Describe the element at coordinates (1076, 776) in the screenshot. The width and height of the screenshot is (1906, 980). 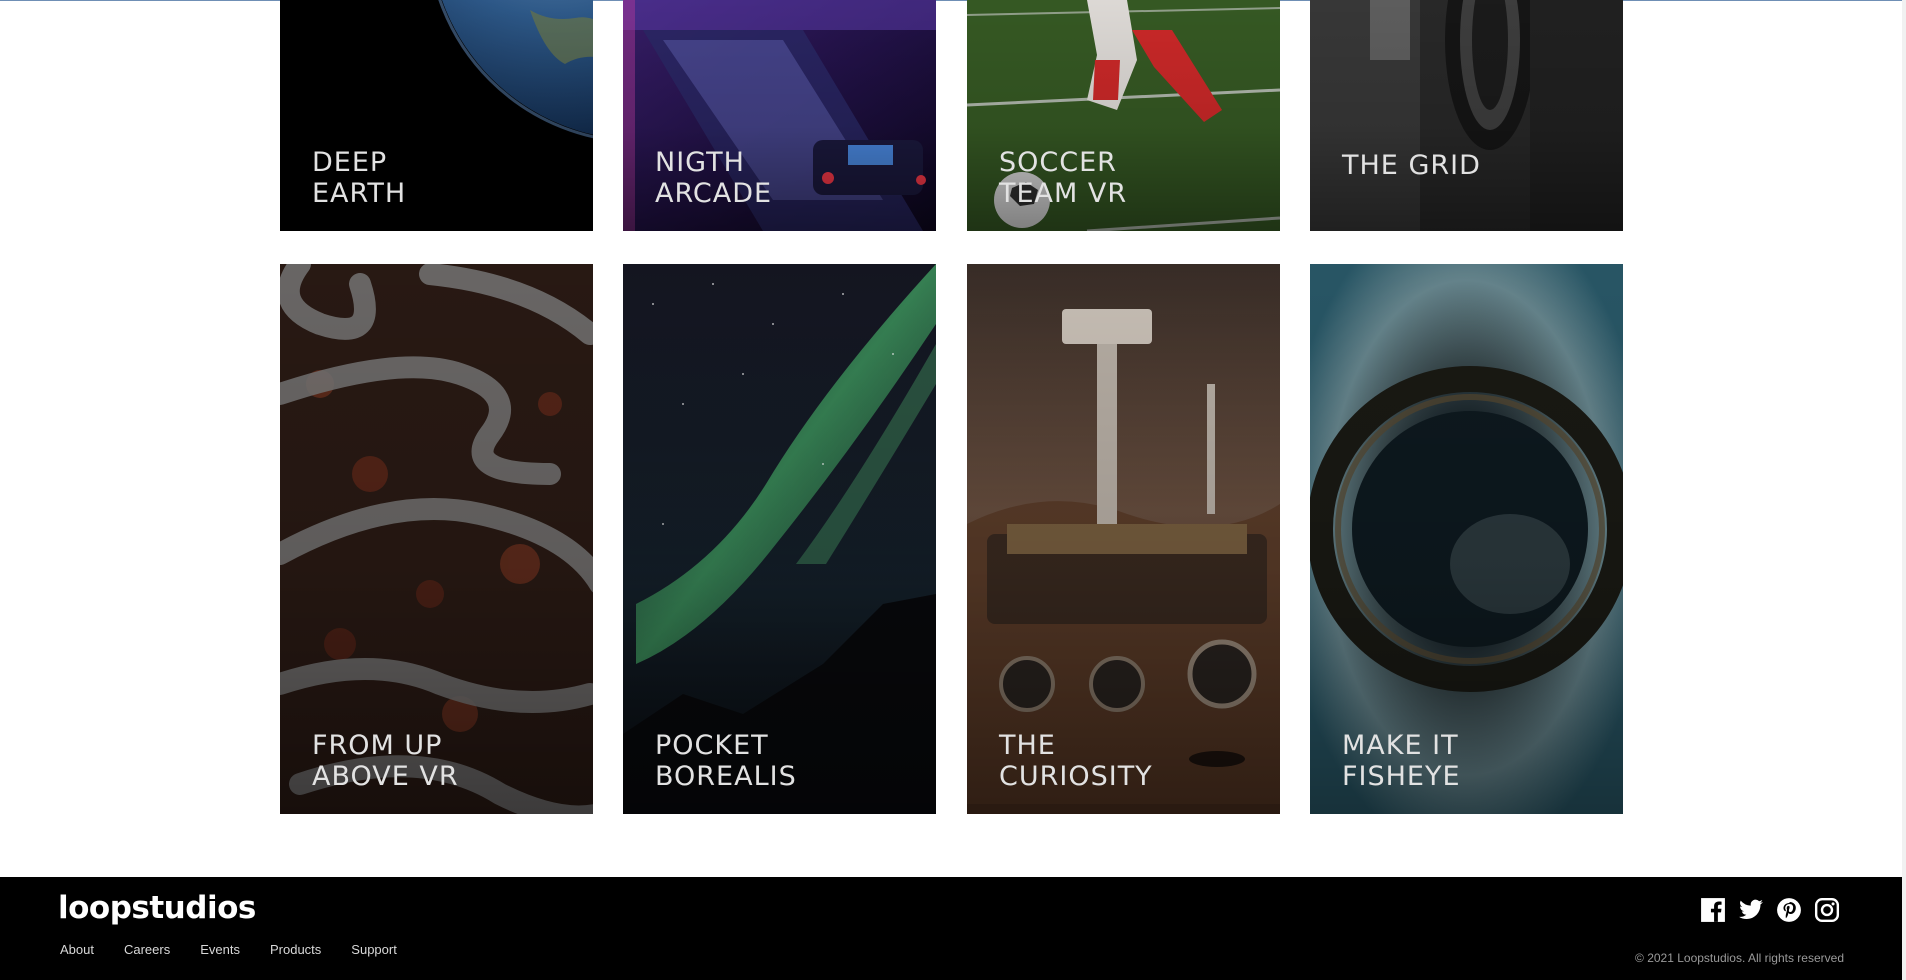
I see `card-title-line: CURIOSITY` at that location.